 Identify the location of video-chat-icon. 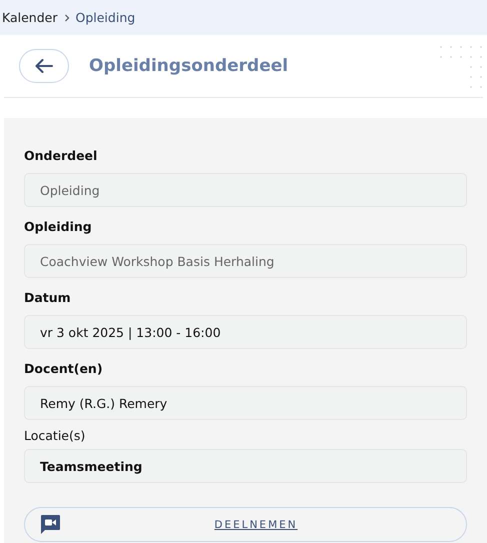
(50, 524).